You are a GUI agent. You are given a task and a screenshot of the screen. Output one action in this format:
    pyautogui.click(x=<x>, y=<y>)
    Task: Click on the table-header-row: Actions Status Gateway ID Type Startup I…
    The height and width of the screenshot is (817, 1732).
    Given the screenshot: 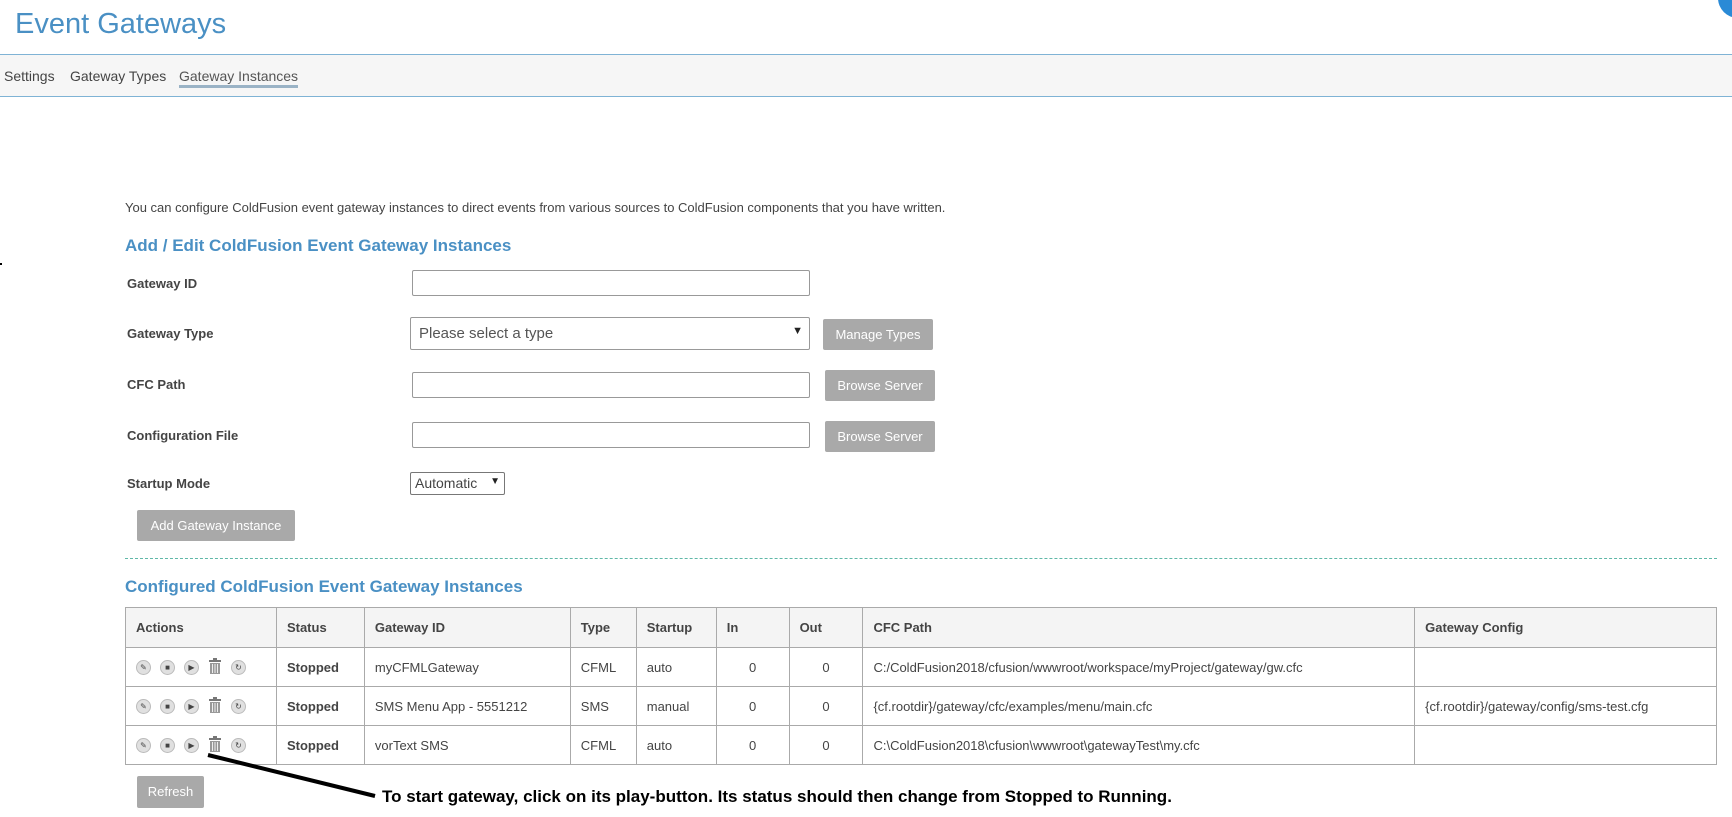 What is the action you would take?
    pyautogui.click(x=921, y=627)
    